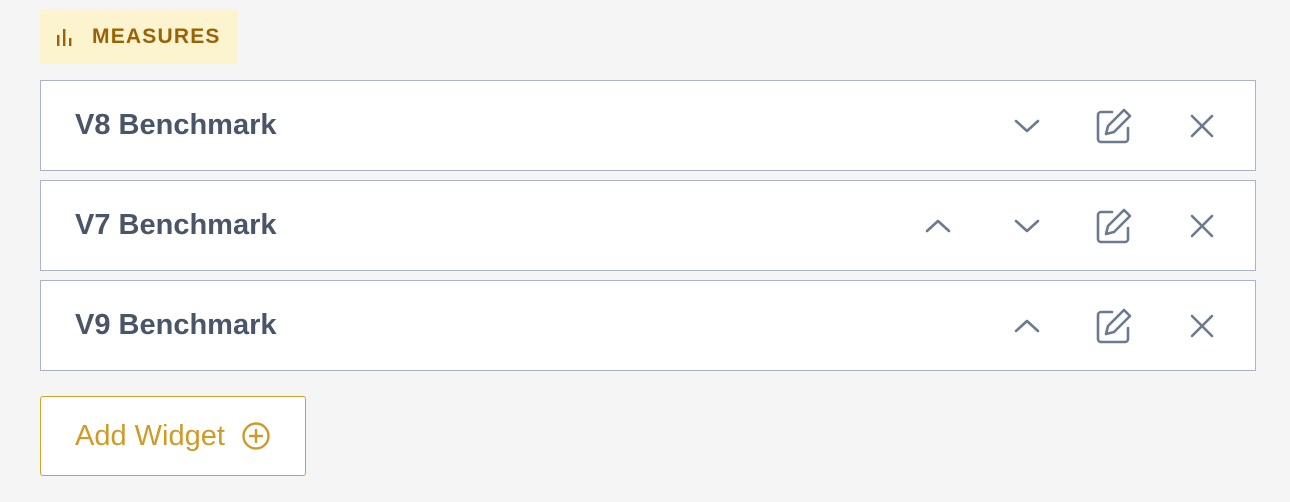 The height and width of the screenshot is (502, 1290). What do you see at coordinates (256, 436) in the screenshot?
I see `plus-circle-icon` at bounding box center [256, 436].